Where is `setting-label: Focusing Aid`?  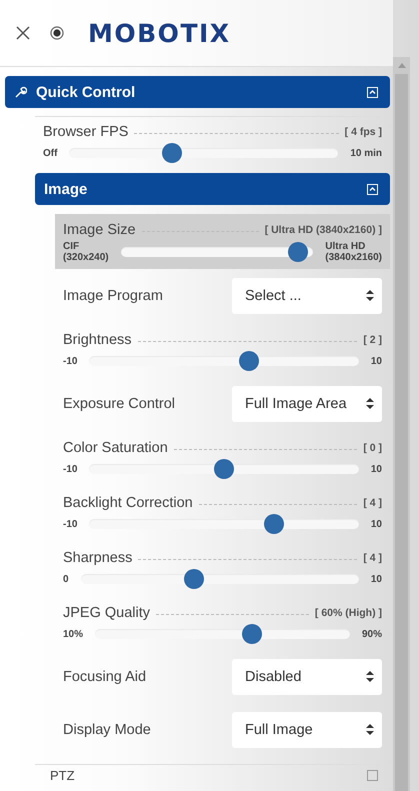
setting-label: Focusing Aid is located at coordinates (104, 676).